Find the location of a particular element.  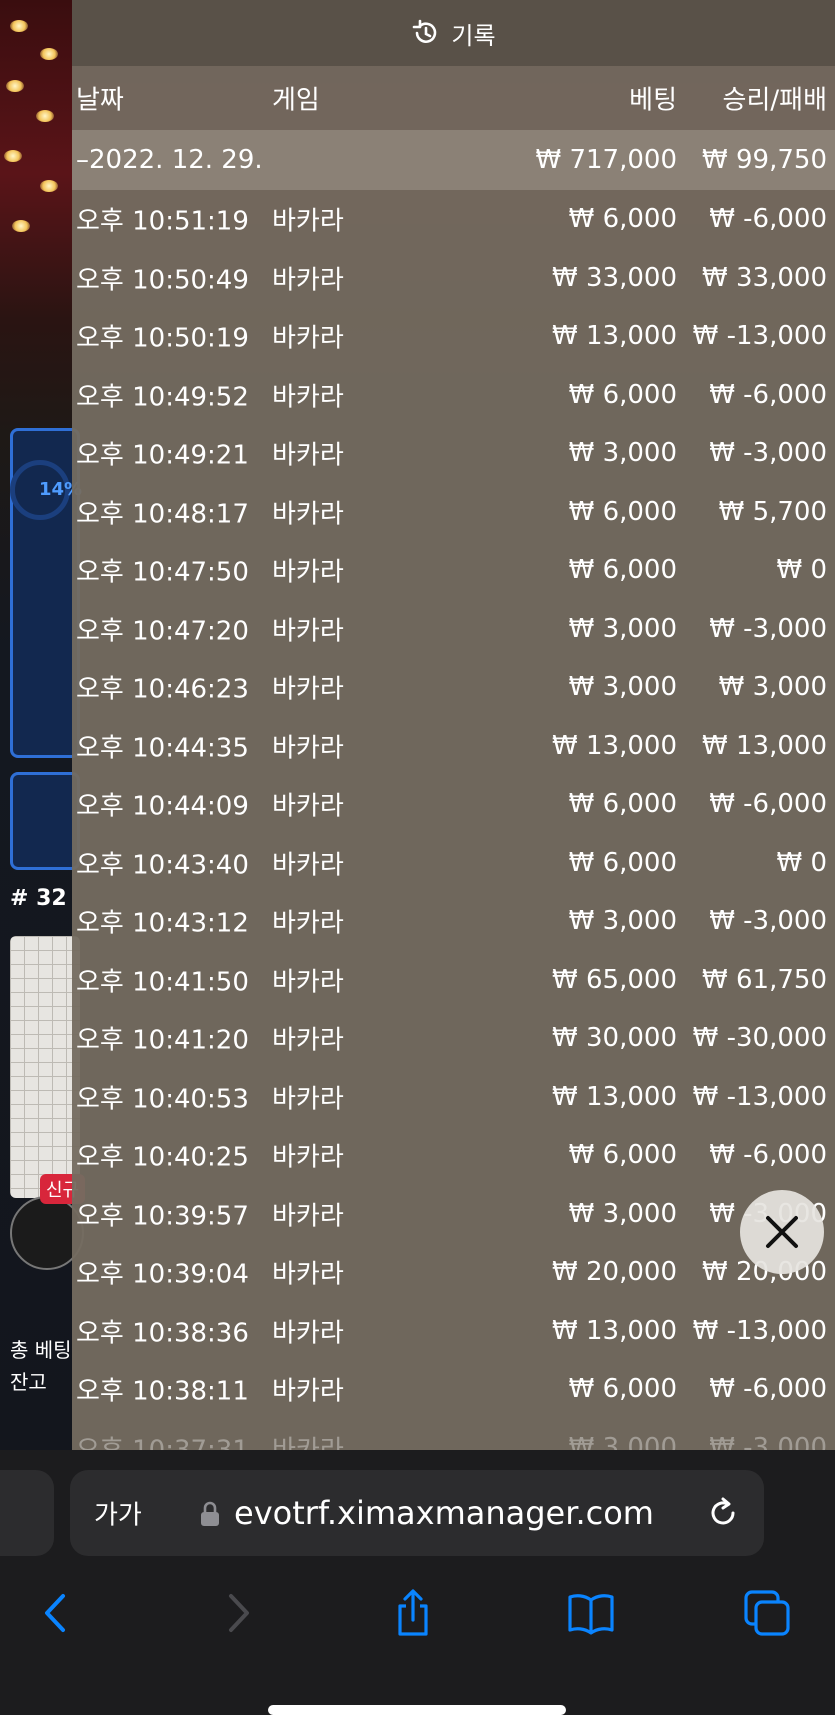

transaction-row: 오후 10:50:49 바카라 ₩ 33,000 ₩ 33,000 is located at coordinates (453, 278).